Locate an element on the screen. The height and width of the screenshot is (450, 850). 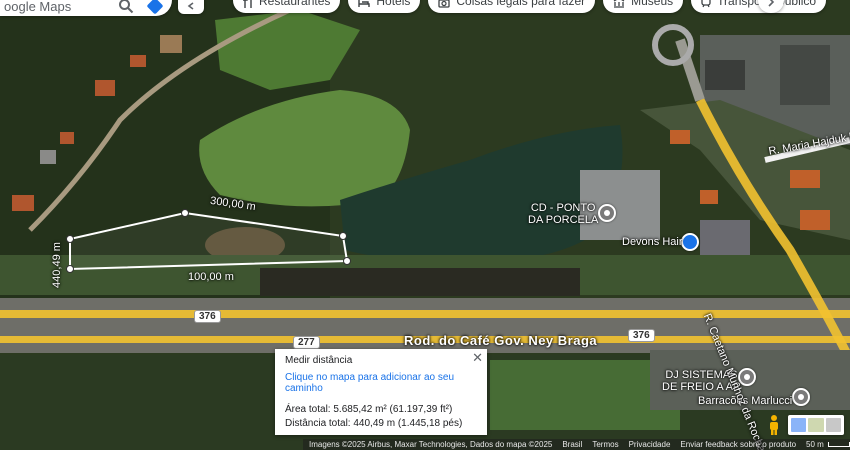
search-icon is located at coordinates (126, 7).